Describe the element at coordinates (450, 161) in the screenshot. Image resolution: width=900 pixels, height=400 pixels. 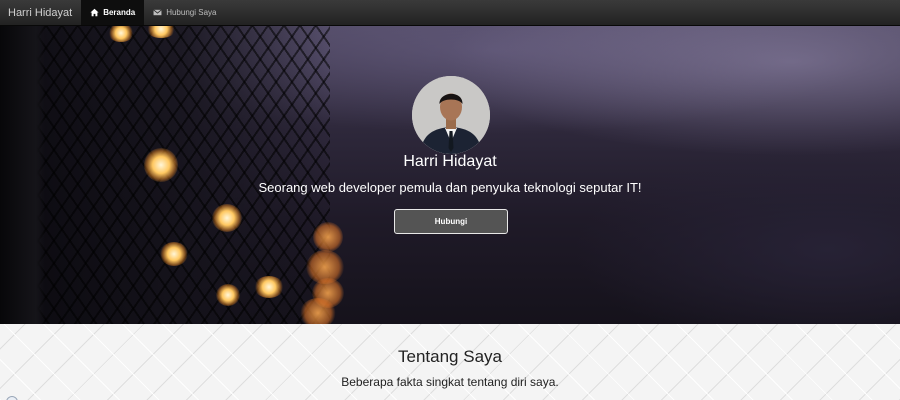
I see `hero-name: Harri Hidayat` at that location.